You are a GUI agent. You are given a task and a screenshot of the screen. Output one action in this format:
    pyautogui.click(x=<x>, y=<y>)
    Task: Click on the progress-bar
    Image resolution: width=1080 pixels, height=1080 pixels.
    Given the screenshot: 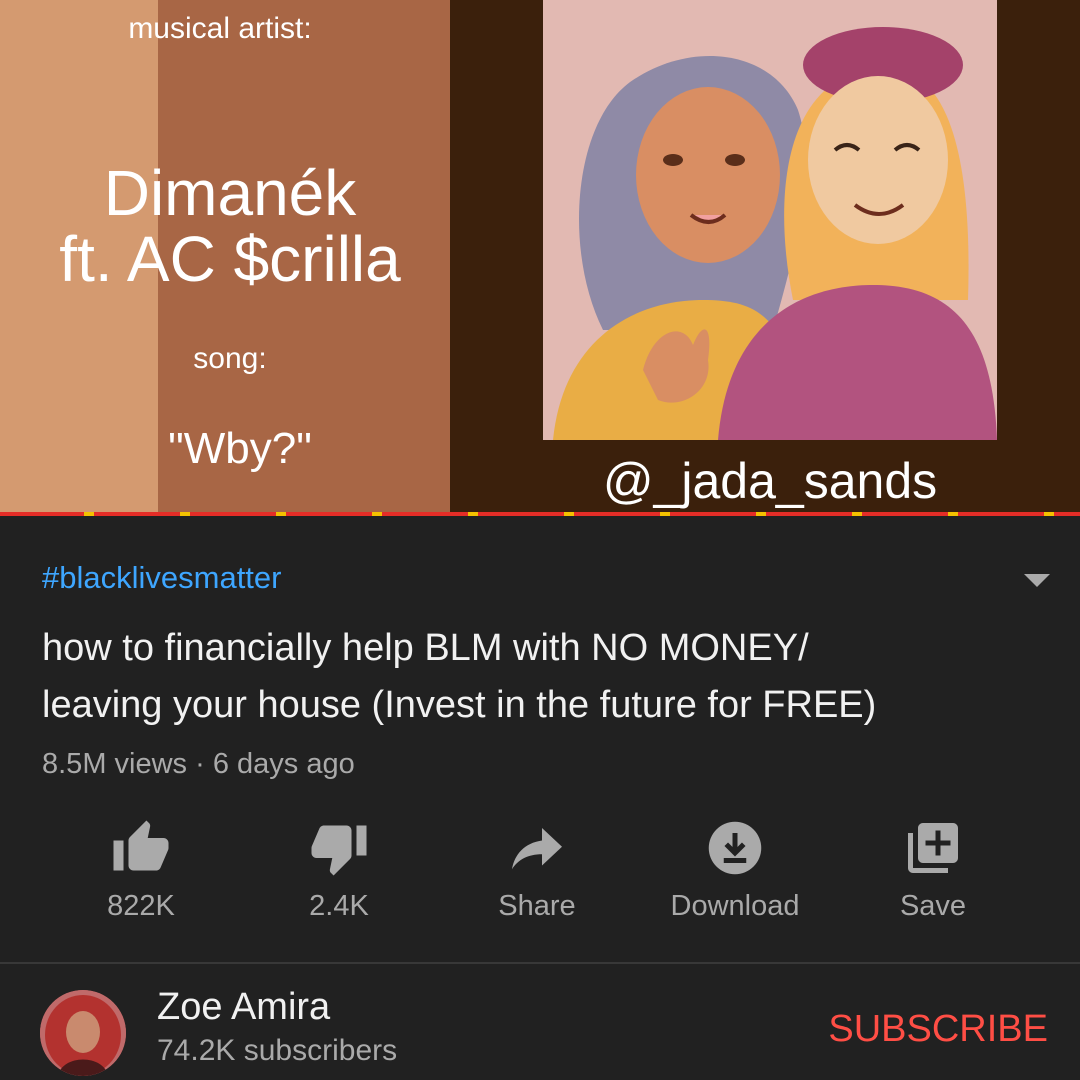 What is the action you would take?
    pyautogui.click(x=540, y=514)
    